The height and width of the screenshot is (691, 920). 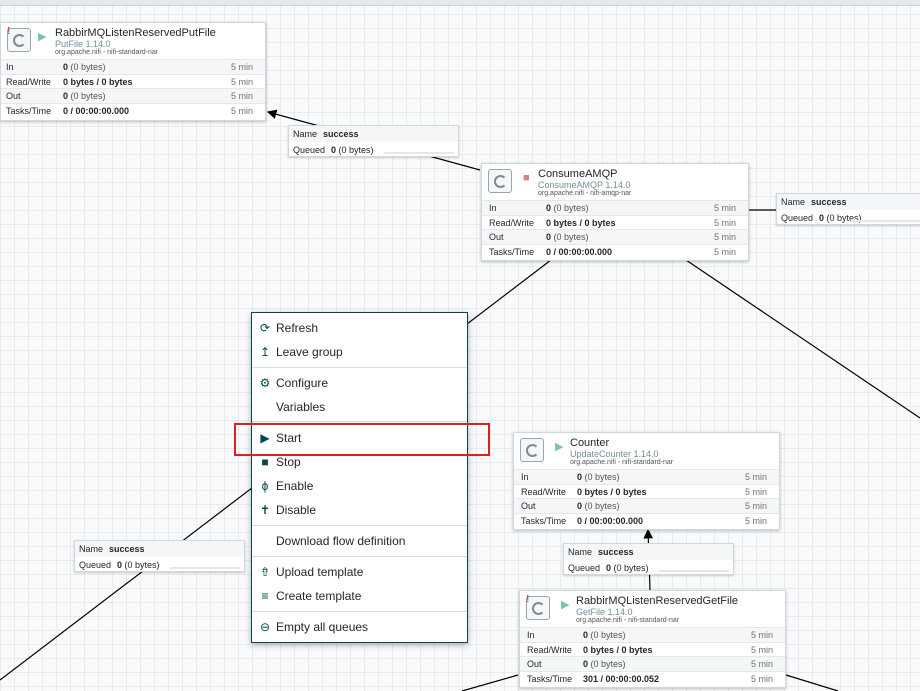 I want to click on start-highlight-box, so click(x=362, y=439).